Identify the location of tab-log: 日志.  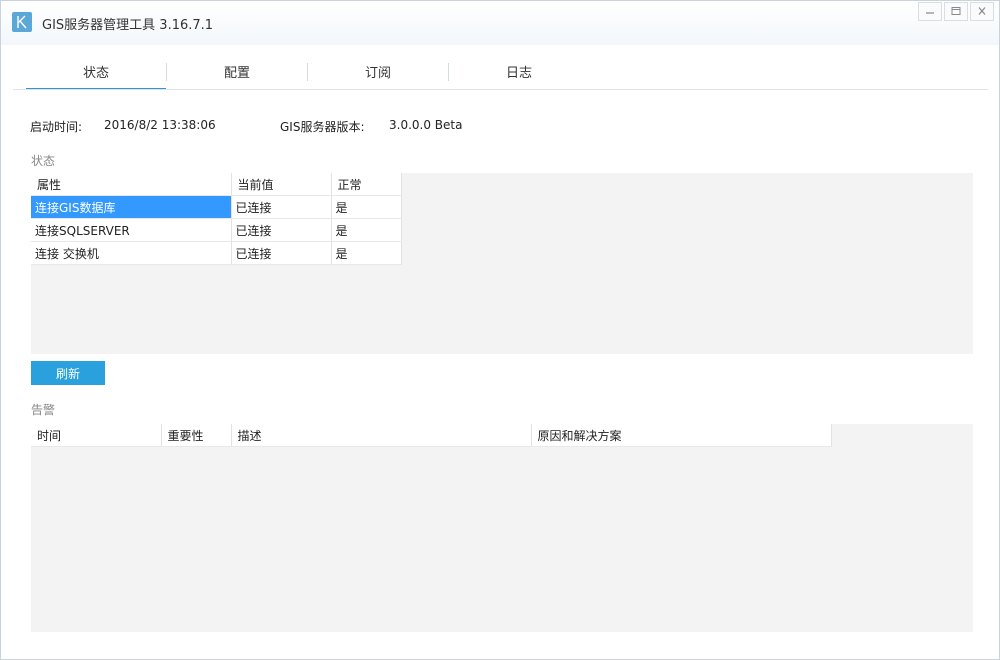
(519, 75).